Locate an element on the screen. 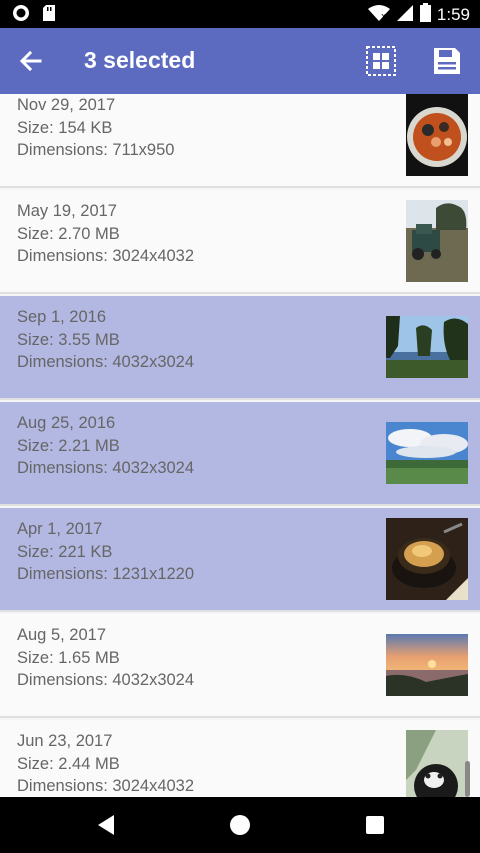 This screenshot has width=480, height=853. nav-home-button is located at coordinates (240, 825).